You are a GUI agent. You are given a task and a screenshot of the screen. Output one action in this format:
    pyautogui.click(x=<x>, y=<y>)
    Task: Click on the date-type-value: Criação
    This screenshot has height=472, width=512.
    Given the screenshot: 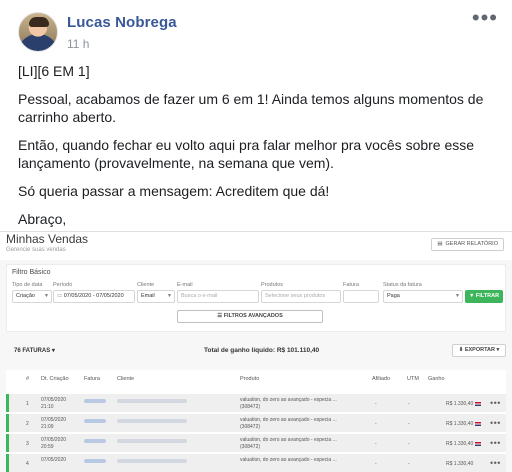 What is the action you would take?
    pyautogui.click(x=25, y=296)
    